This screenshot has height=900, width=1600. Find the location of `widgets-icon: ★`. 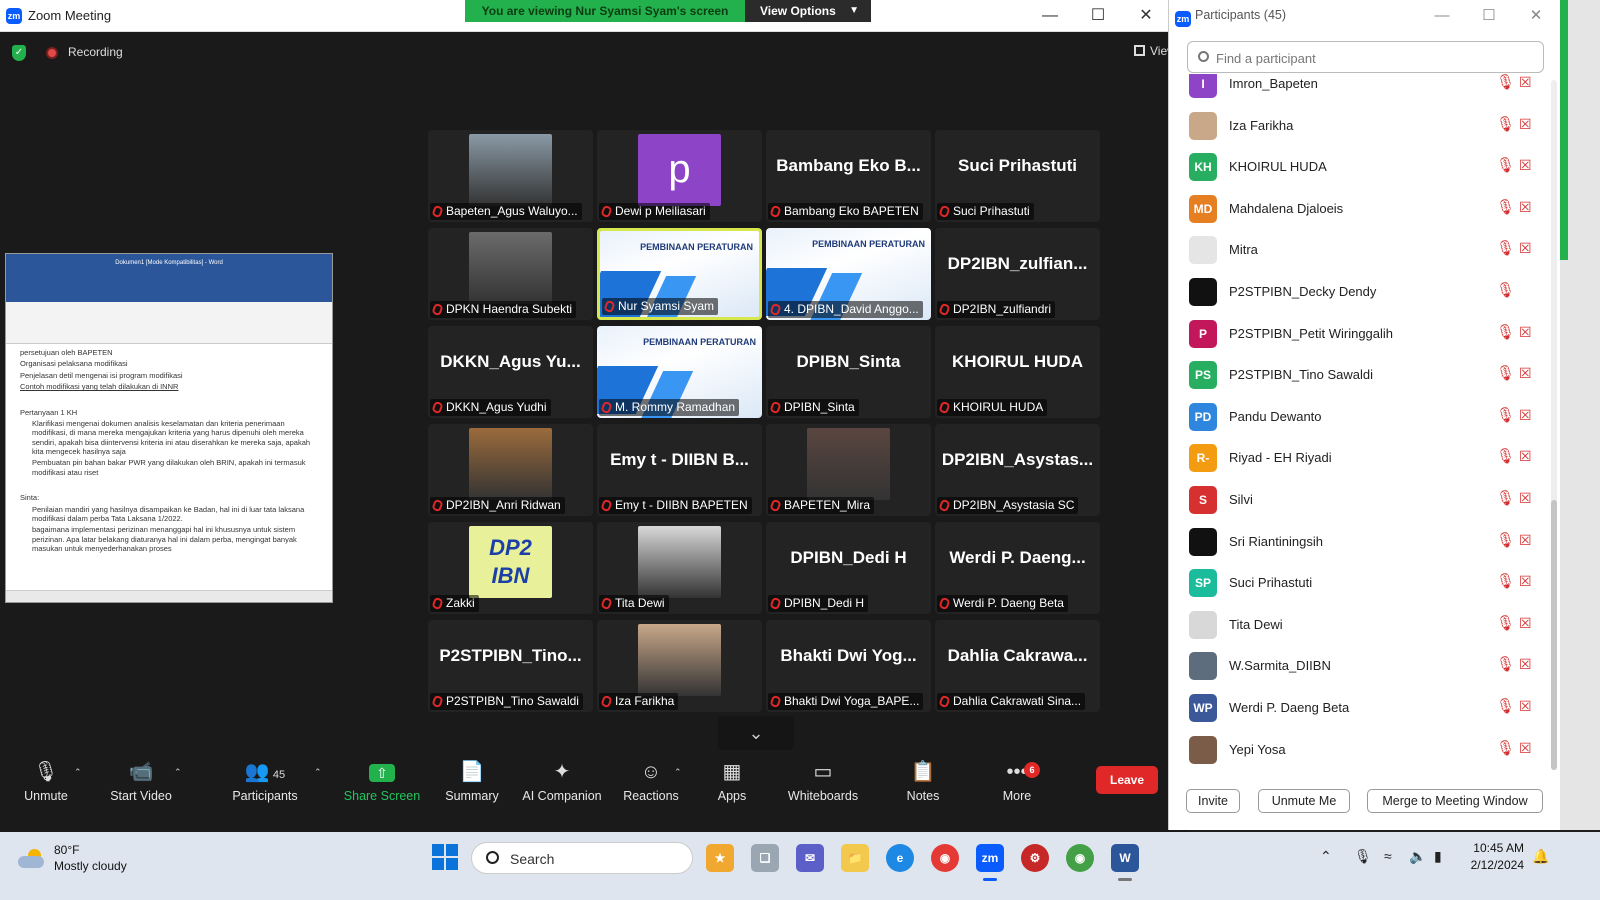

widgets-icon: ★ is located at coordinates (720, 858).